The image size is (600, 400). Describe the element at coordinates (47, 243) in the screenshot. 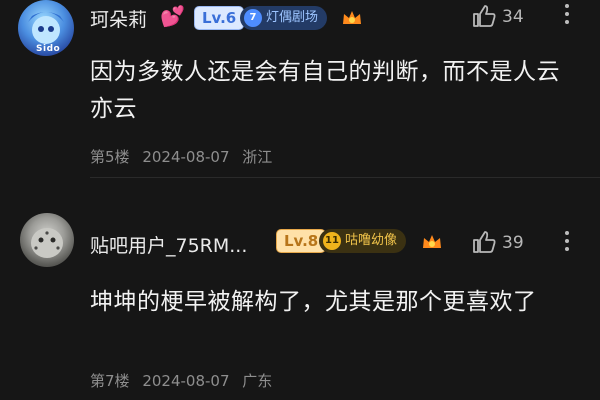

I see `snow-leopard-avatar-icon` at that location.